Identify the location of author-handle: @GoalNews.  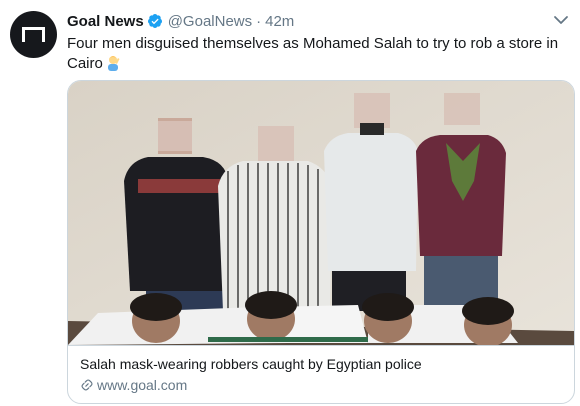
(210, 21).